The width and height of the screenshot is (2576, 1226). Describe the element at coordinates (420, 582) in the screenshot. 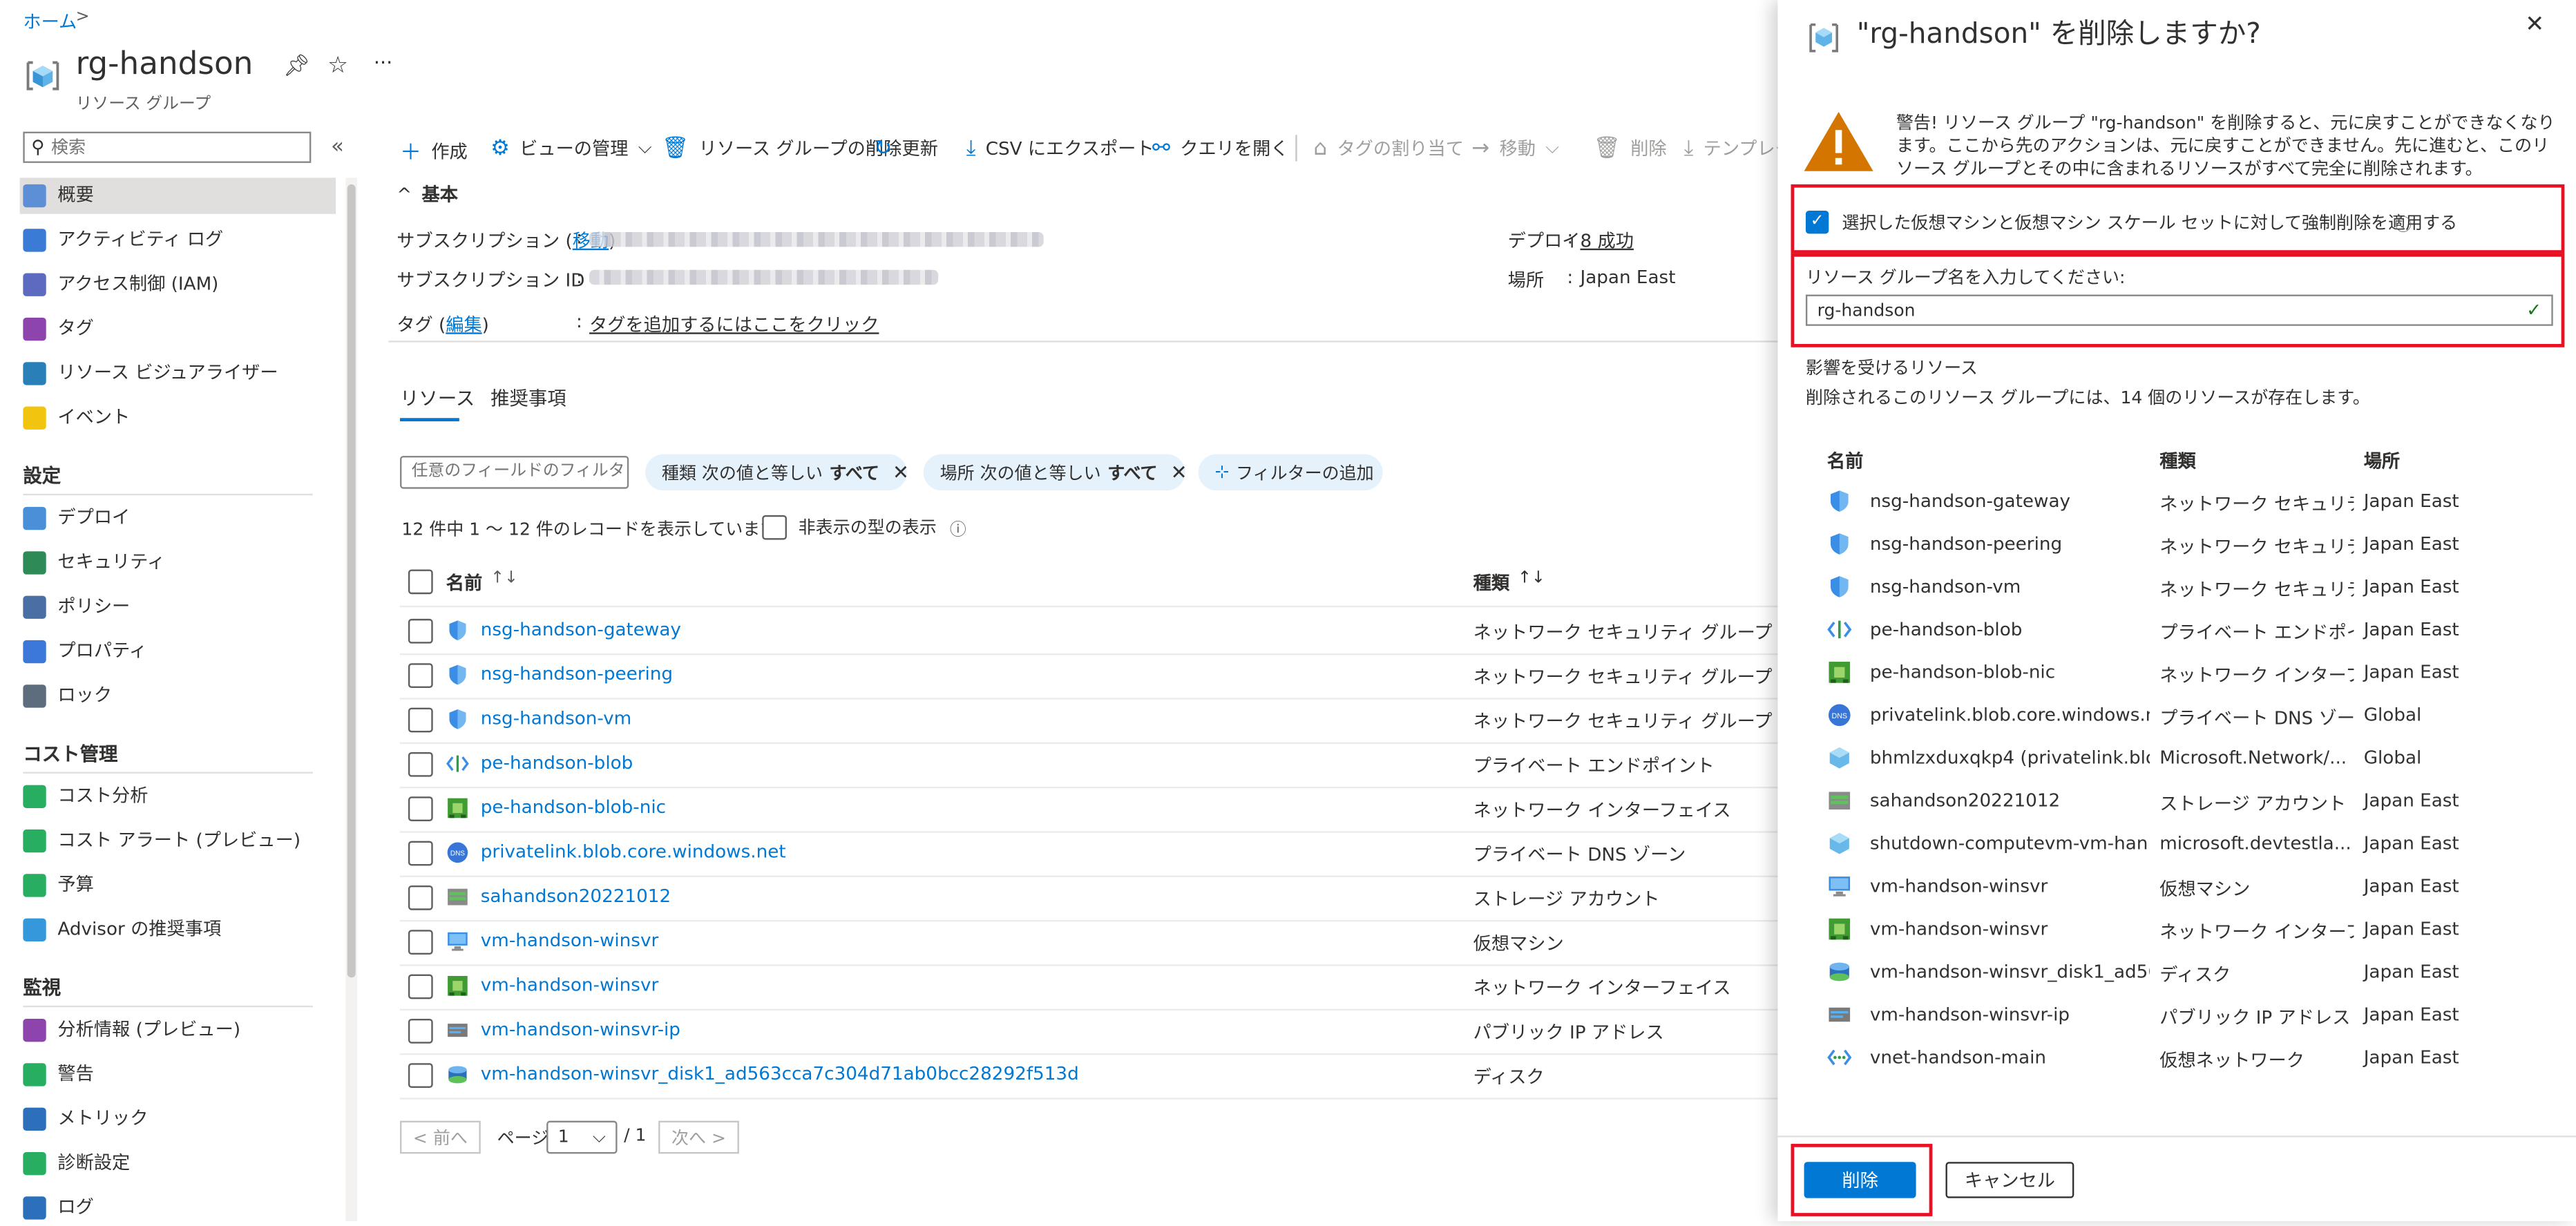

I see `select-all-checkbox` at that location.